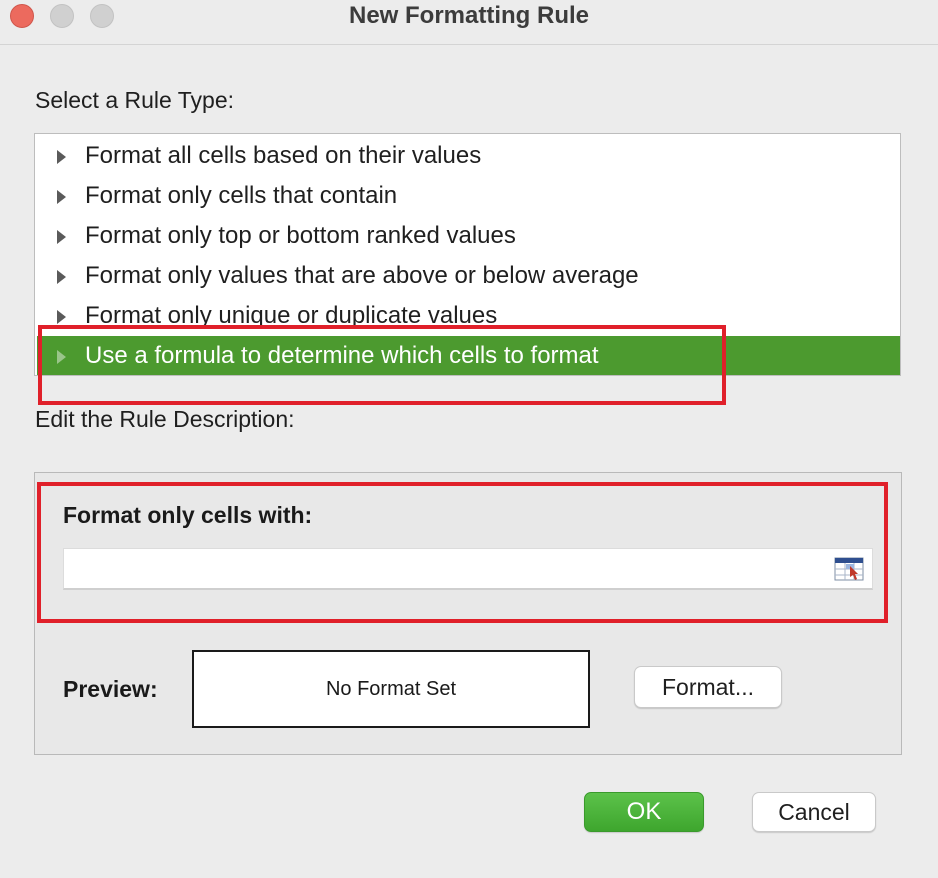  Describe the element at coordinates (135, 100) in the screenshot. I see `rule-type-heading: Select a Rule Type:` at that location.